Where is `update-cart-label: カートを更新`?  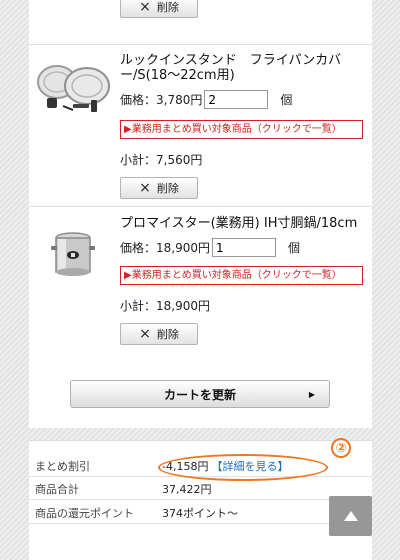 update-cart-label: カートを更新 is located at coordinates (199, 394).